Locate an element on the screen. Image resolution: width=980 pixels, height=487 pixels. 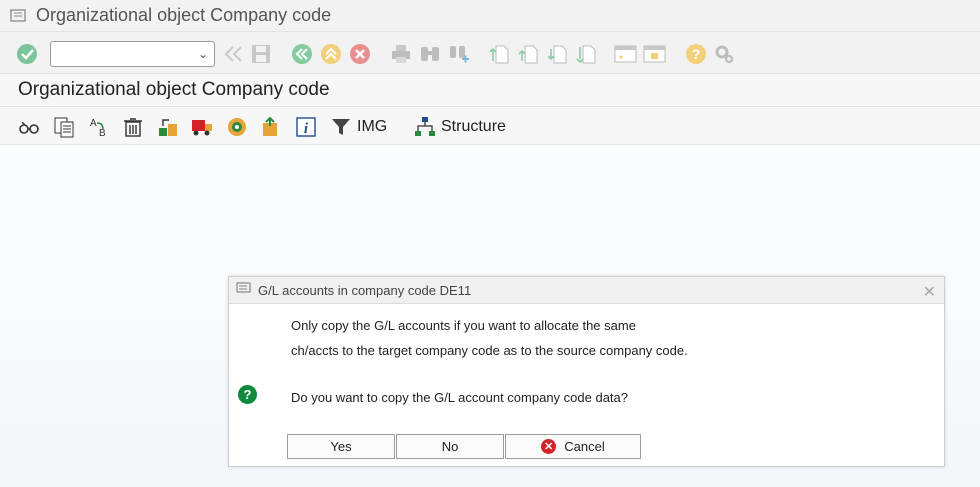
svg-text: B is located at coordinates (102, 133).